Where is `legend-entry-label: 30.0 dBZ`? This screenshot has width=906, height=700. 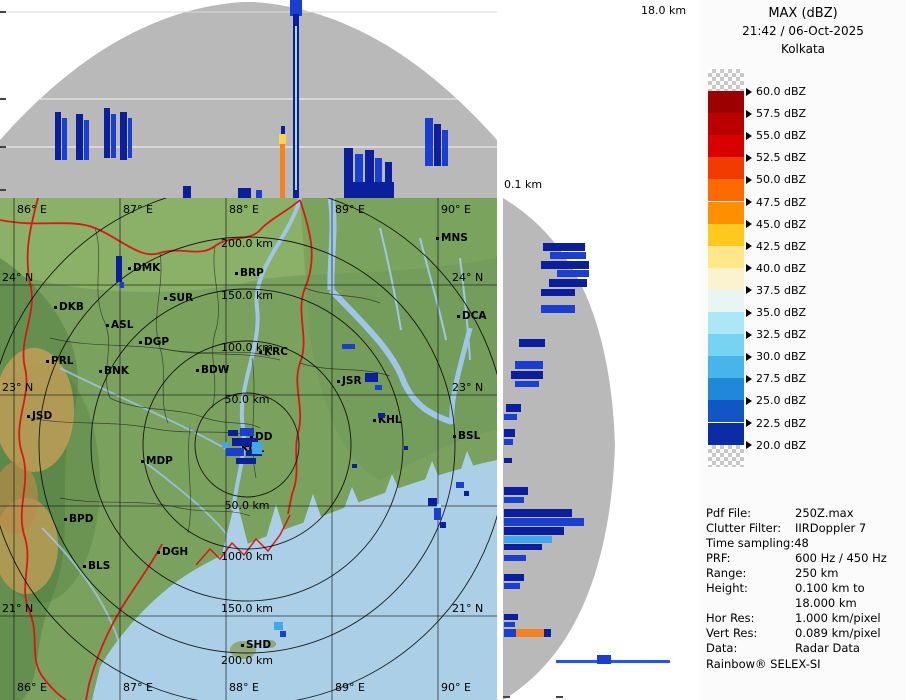 legend-entry-label: 30.0 dBZ is located at coordinates (781, 357).